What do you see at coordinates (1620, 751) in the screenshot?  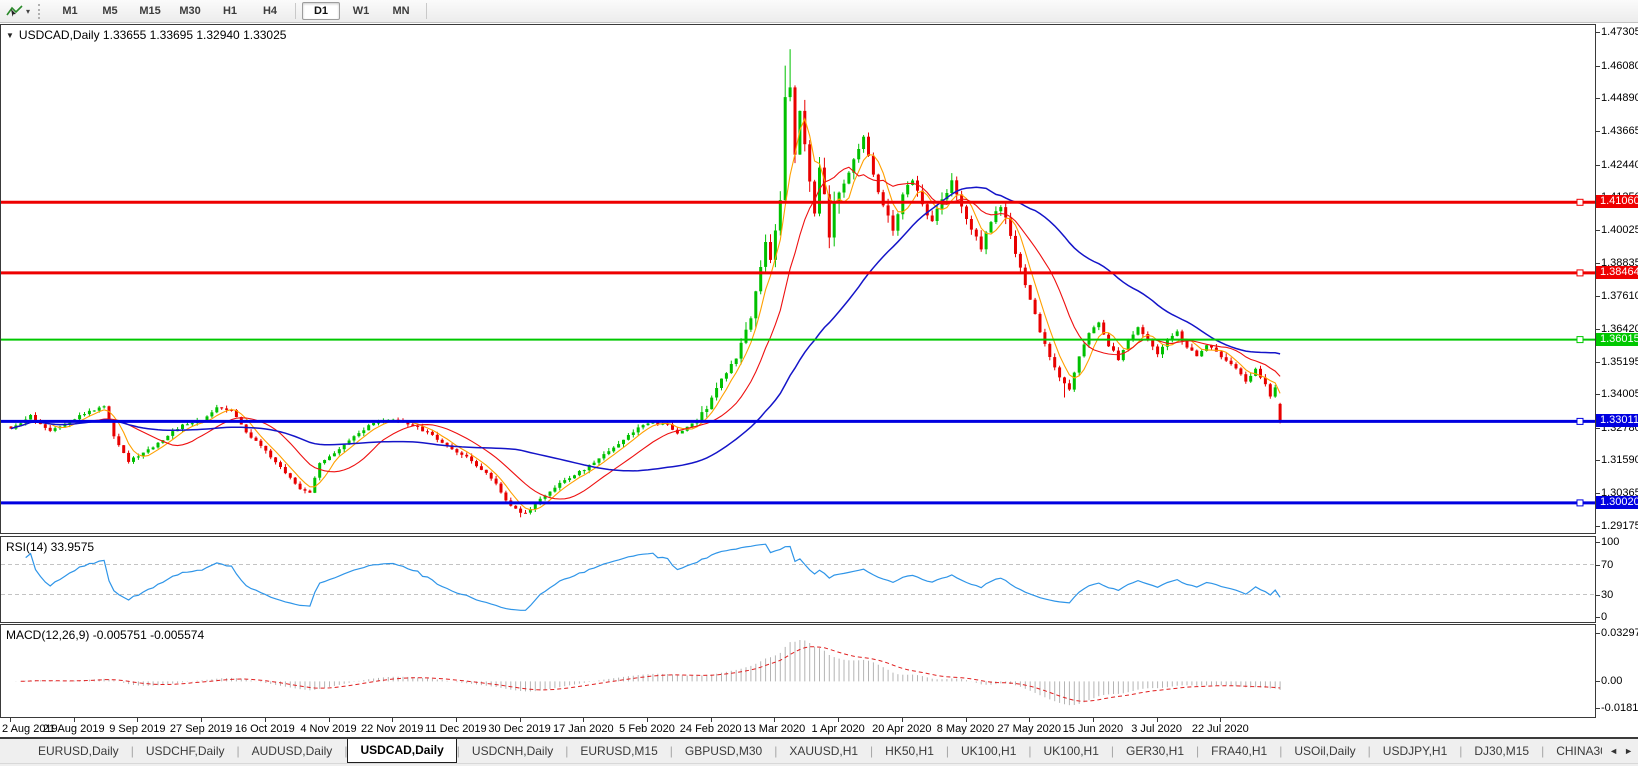 I see `tab-scroll-controls: ◄ ►` at bounding box center [1620, 751].